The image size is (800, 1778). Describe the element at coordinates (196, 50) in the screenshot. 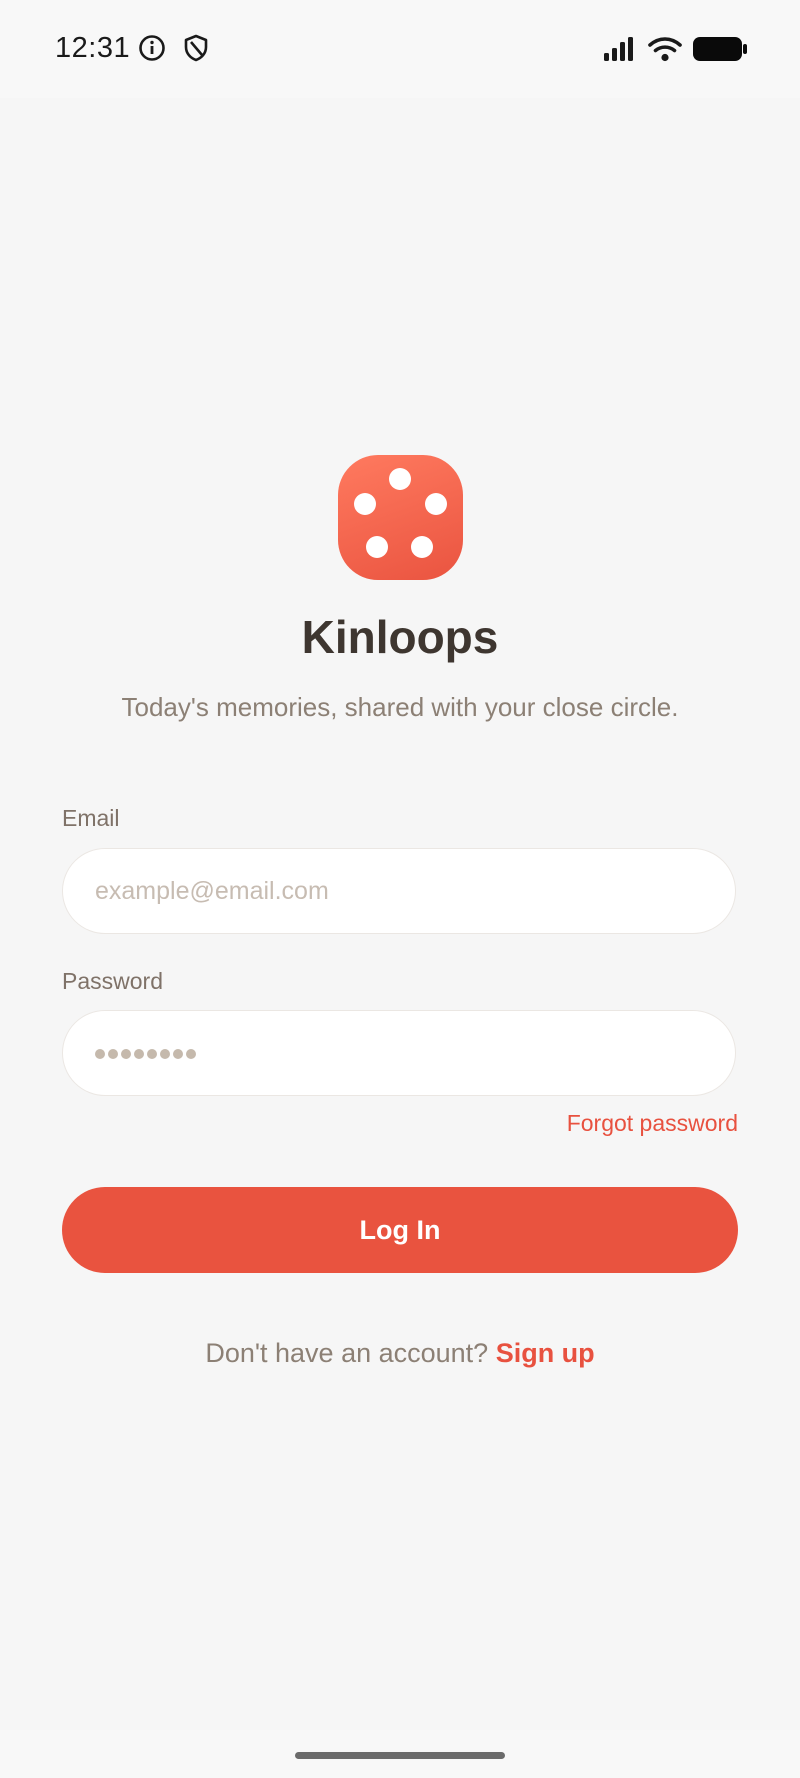

I see `shield-icon` at that location.